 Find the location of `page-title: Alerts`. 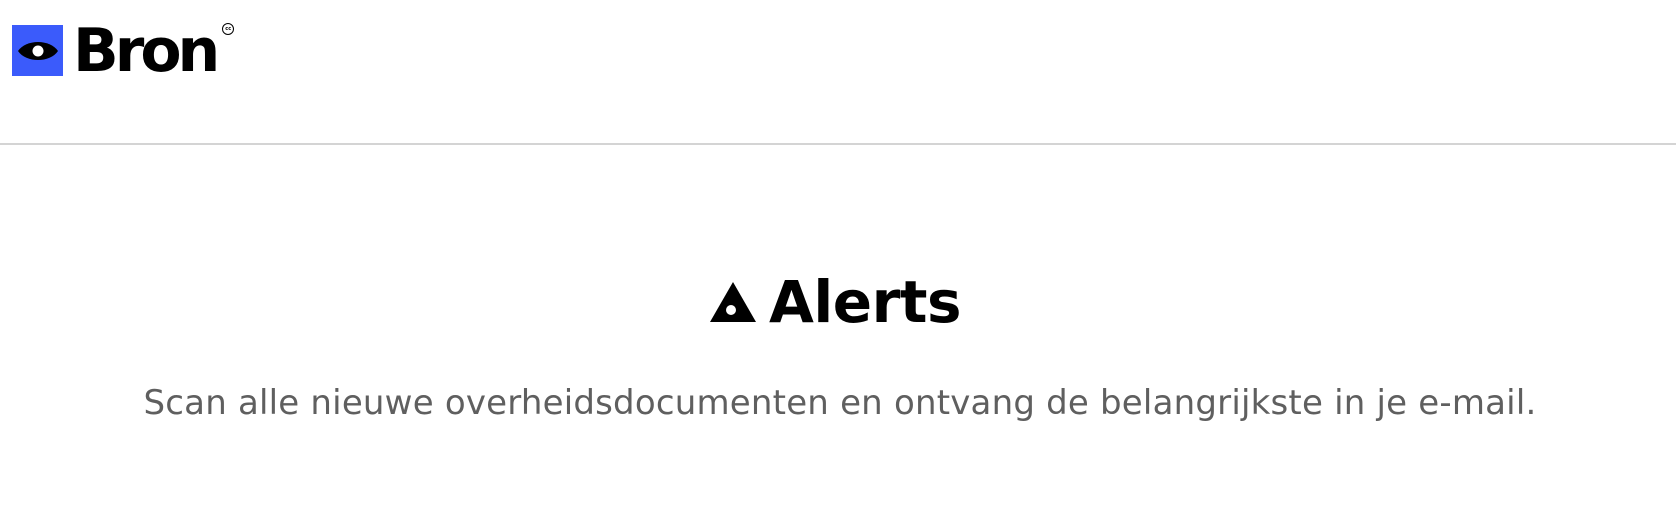

page-title: Alerts is located at coordinates (865, 302).